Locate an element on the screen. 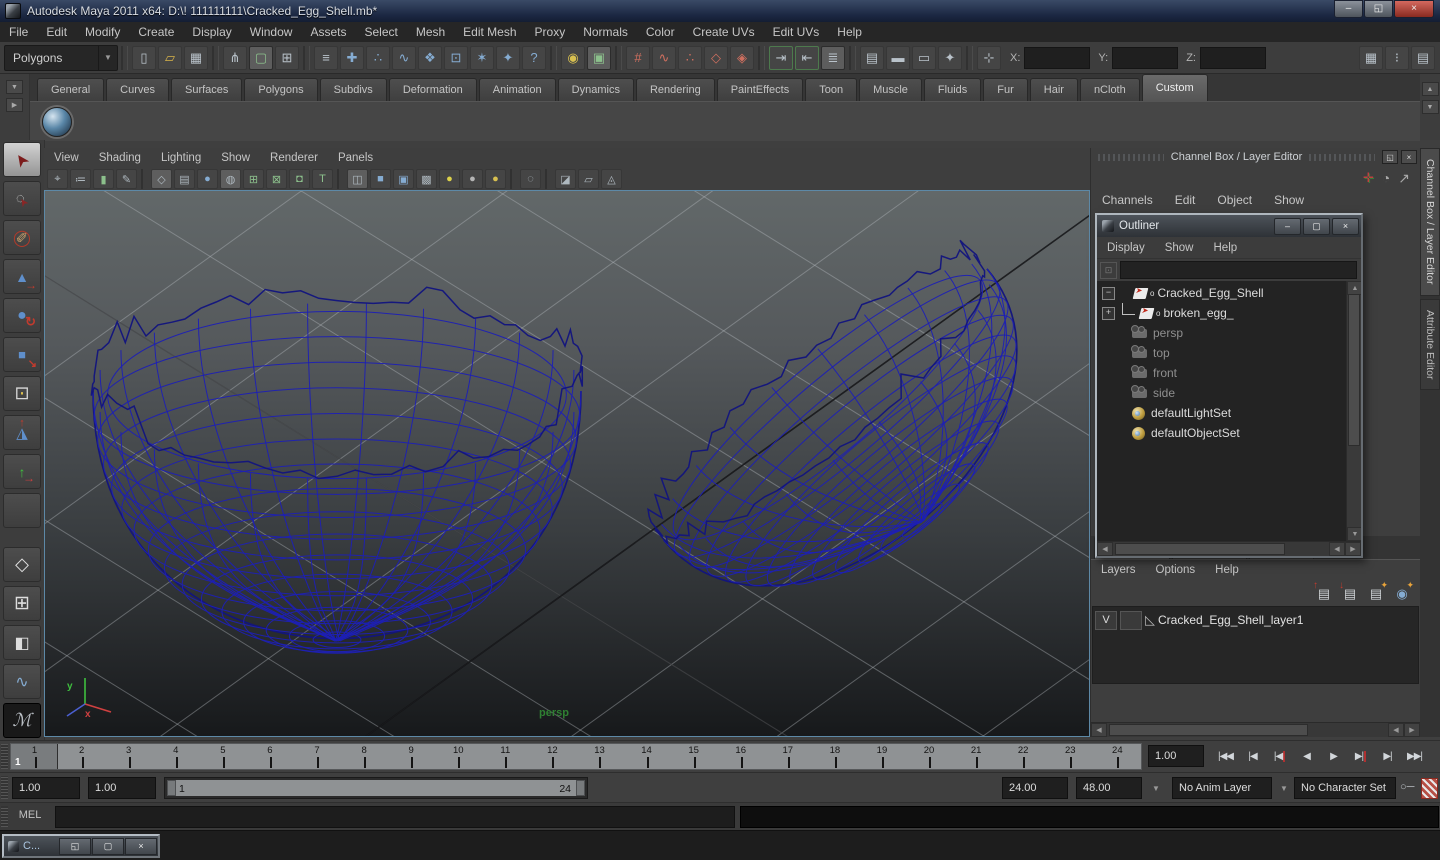 The image size is (1440, 860). frame-tick: 20 is located at coordinates (928, 756).